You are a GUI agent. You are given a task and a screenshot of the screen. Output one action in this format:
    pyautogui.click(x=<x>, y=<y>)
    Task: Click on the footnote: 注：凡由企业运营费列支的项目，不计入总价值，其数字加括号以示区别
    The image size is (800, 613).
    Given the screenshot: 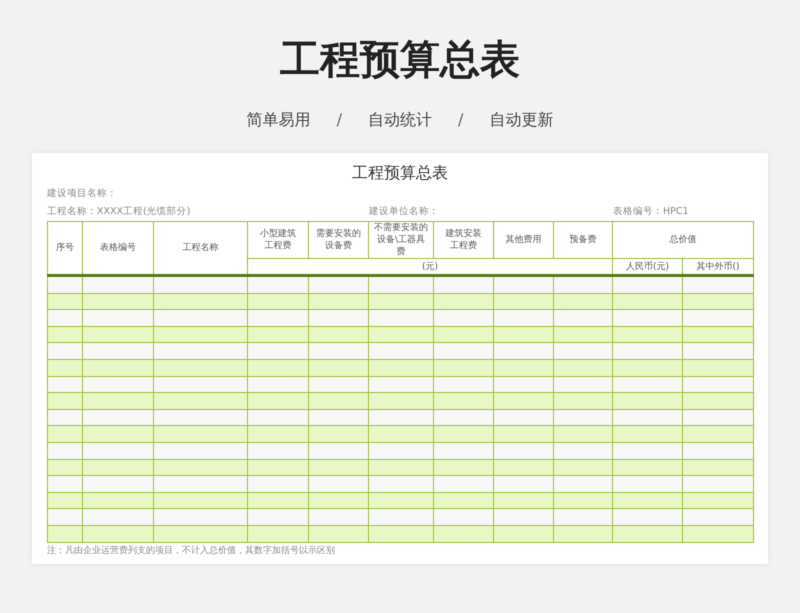 What is the action you would take?
    pyautogui.click(x=191, y=551)
    